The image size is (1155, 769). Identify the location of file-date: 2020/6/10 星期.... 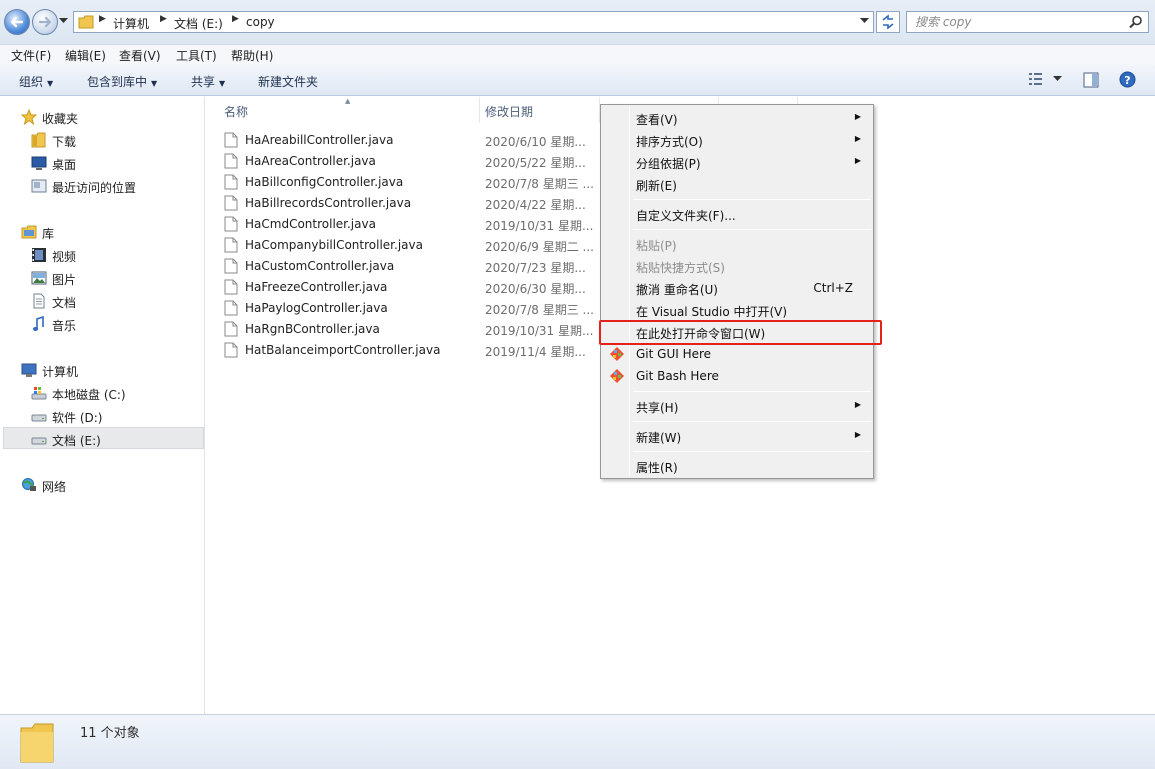
(535, 142).